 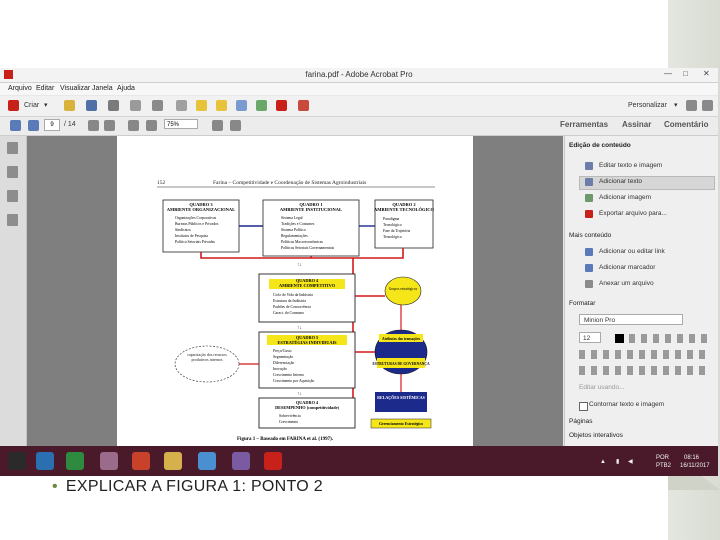 What do you see at coordinates (288, 422) in the screenshot?
I see `quadro4b-item: Crescimento` at bounding box center [288, 422].